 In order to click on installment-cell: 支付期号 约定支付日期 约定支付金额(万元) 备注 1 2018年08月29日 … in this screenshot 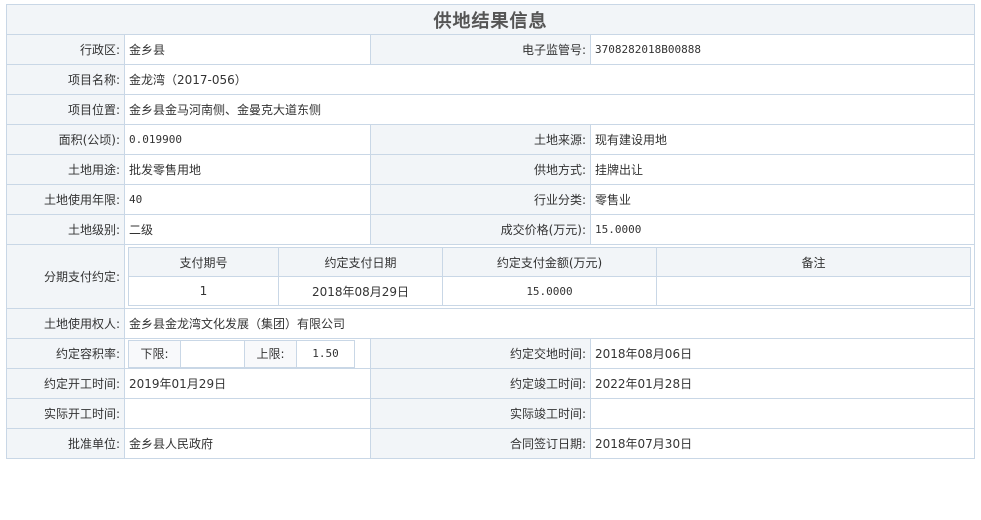, I will do `click(549, 276)`.